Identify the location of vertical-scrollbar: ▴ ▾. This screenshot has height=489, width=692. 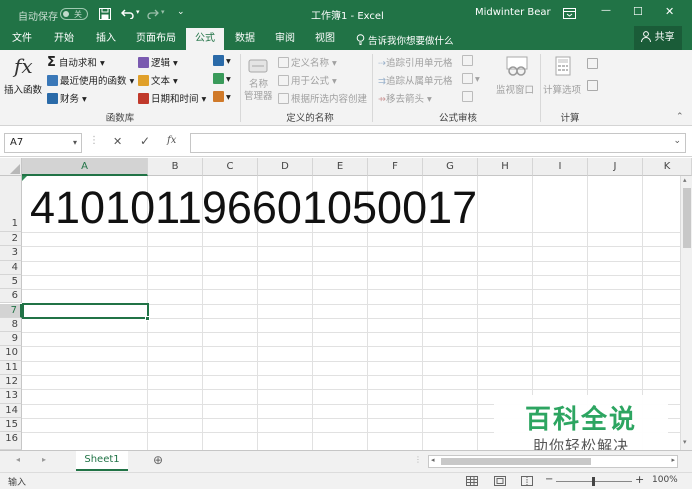
(686, 313).